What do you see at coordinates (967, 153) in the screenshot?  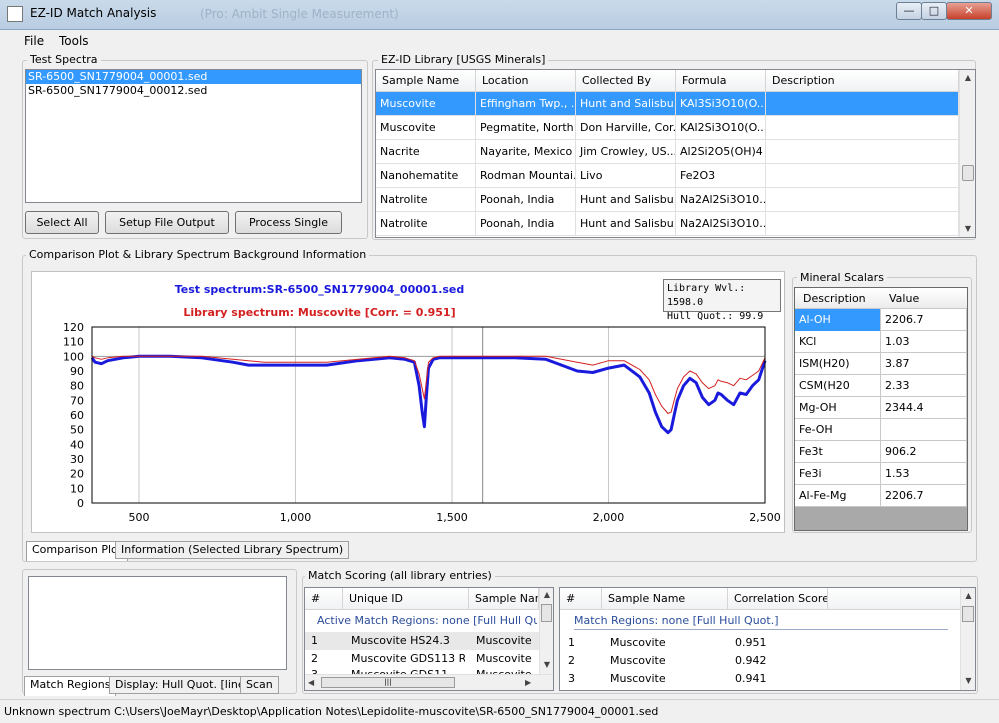 I see `library-scrollbar: ▲ ▼` at bounding box center [967, 153].